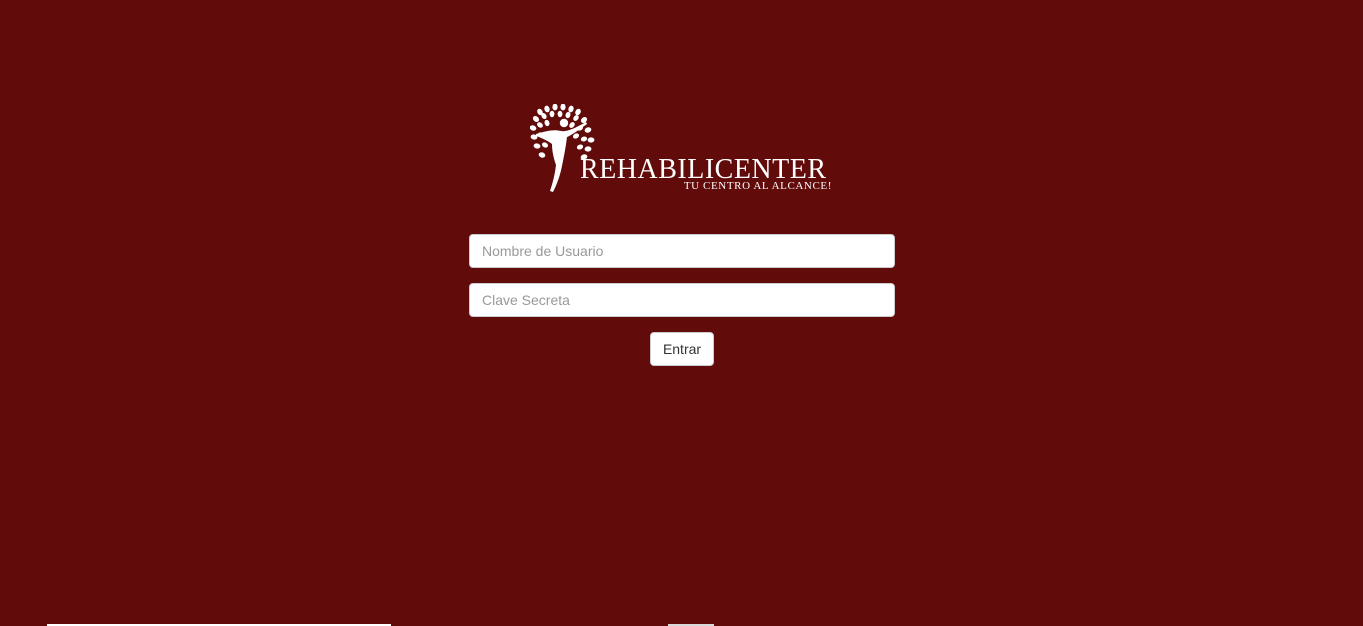 The image size is (1363, 626). Describe the element at coordinates (682, 349) in the screenshot. I see `login-button: Entrar` at that location.